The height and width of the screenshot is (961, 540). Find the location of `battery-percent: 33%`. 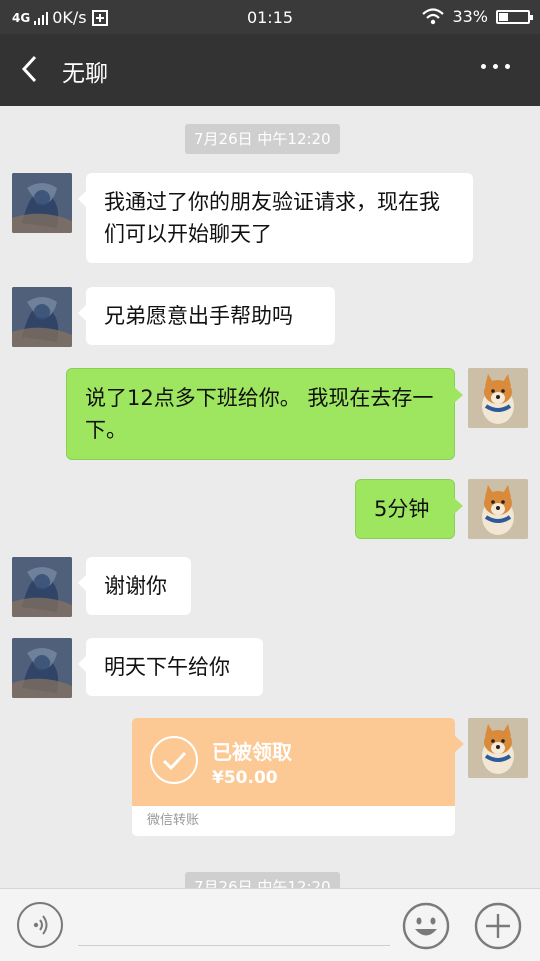

battery-percent: 33% is located at coordinates (470, 16).